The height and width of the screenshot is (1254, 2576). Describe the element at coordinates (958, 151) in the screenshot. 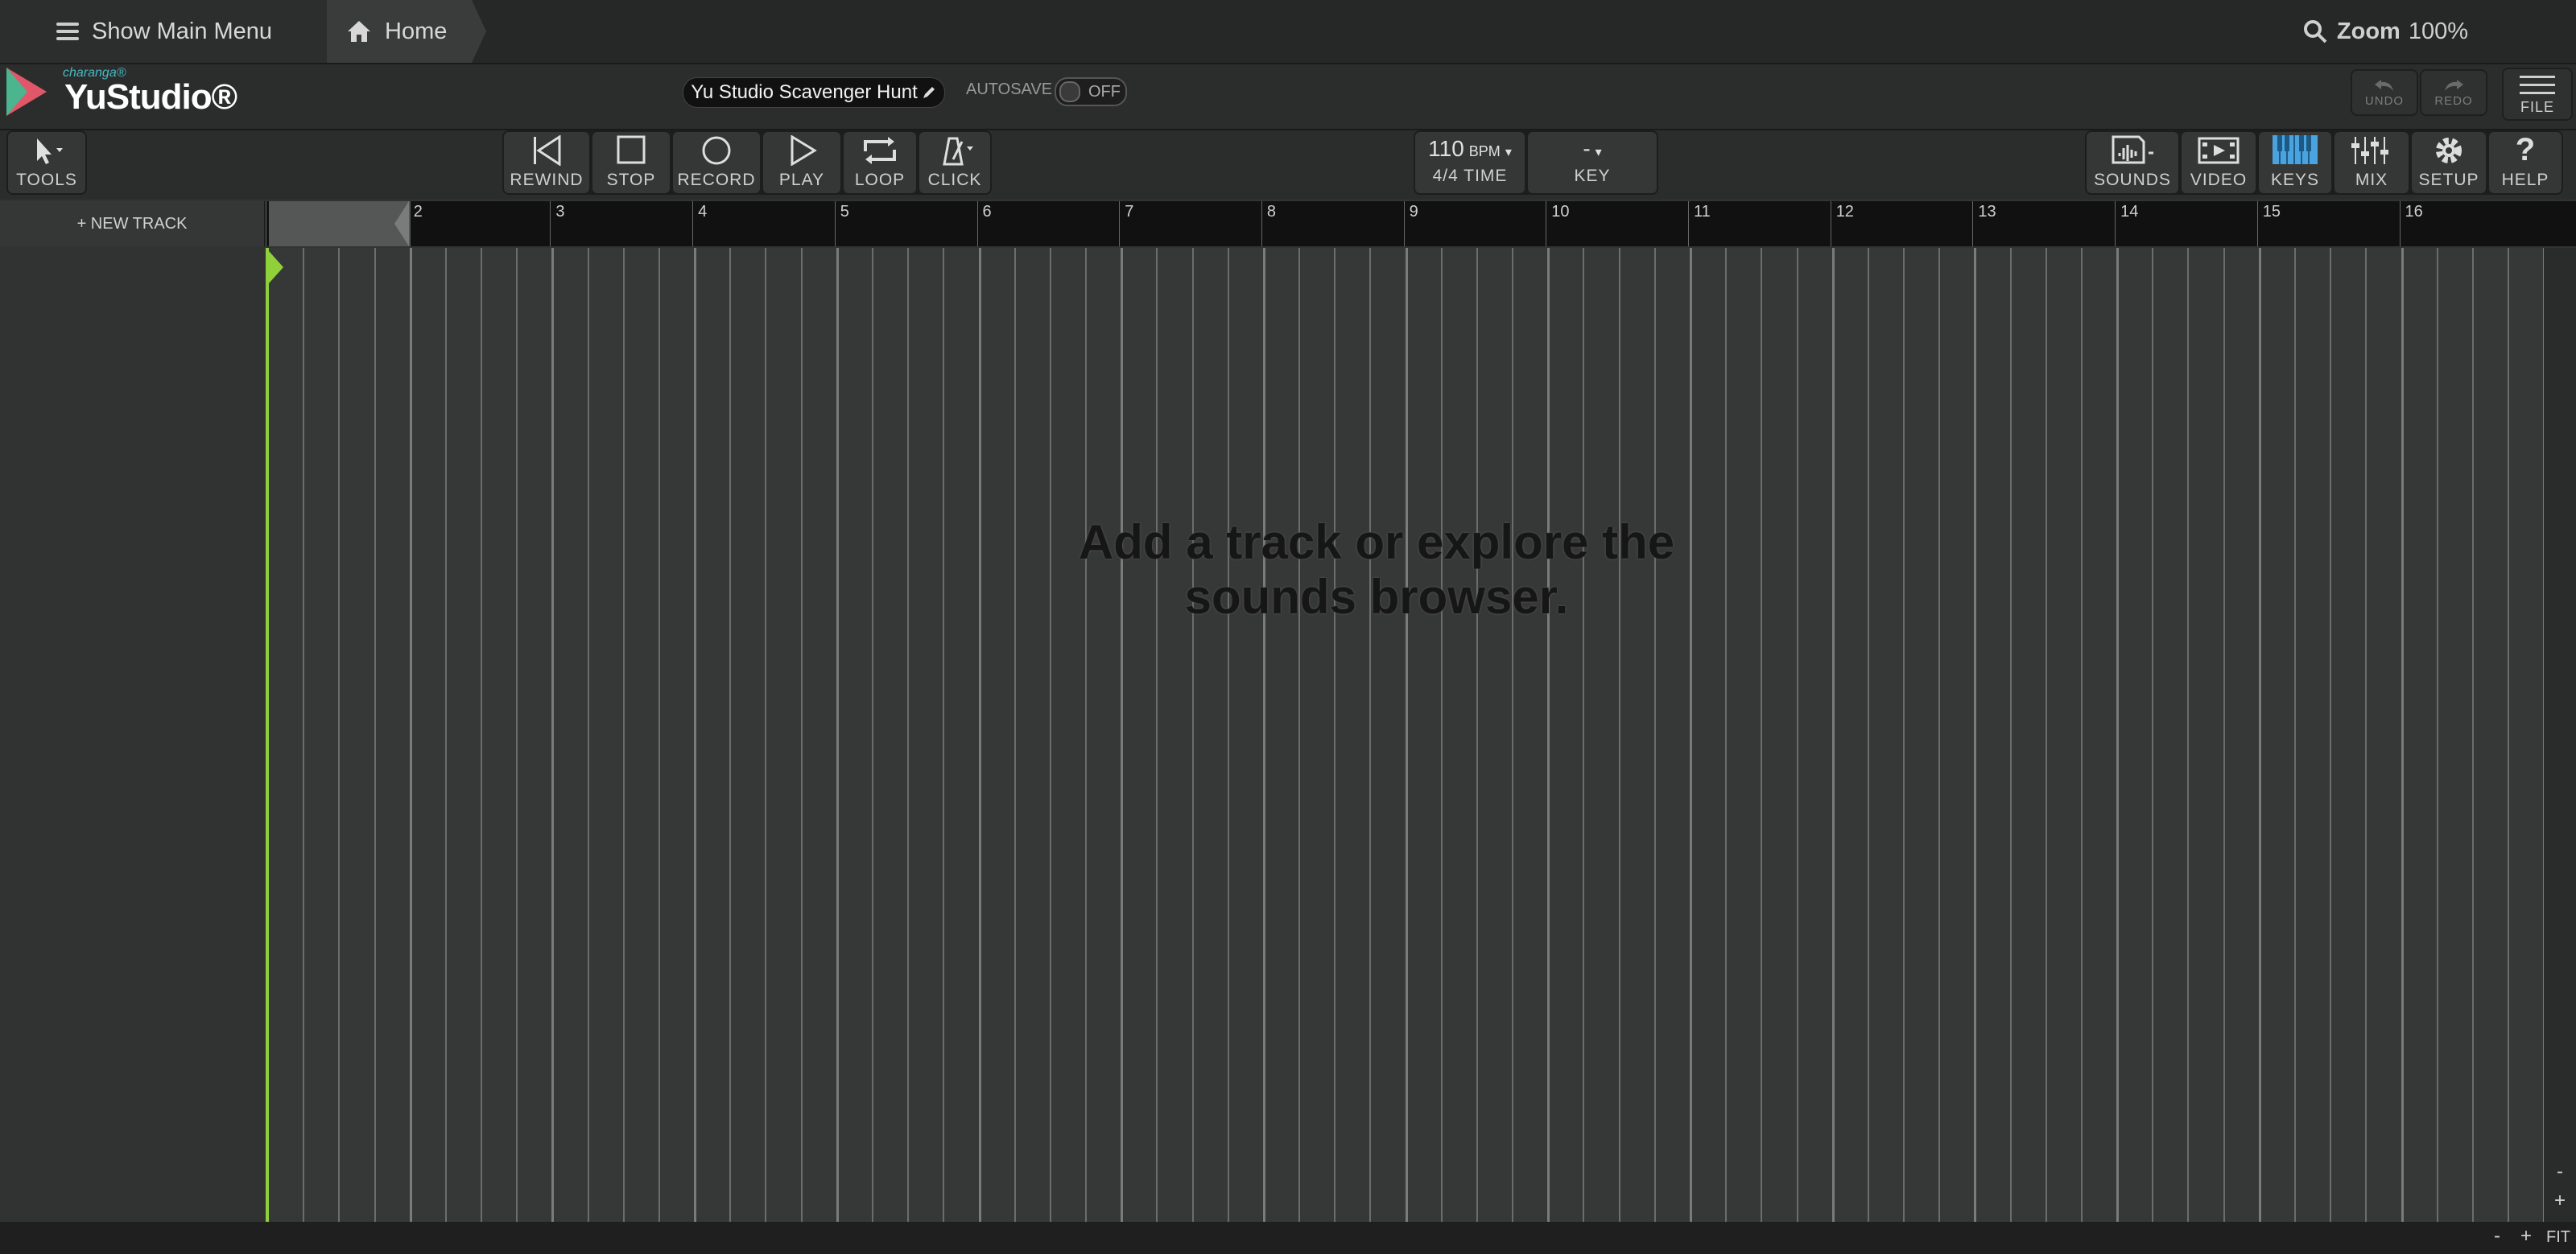

I see `metronome-icon` at that location.